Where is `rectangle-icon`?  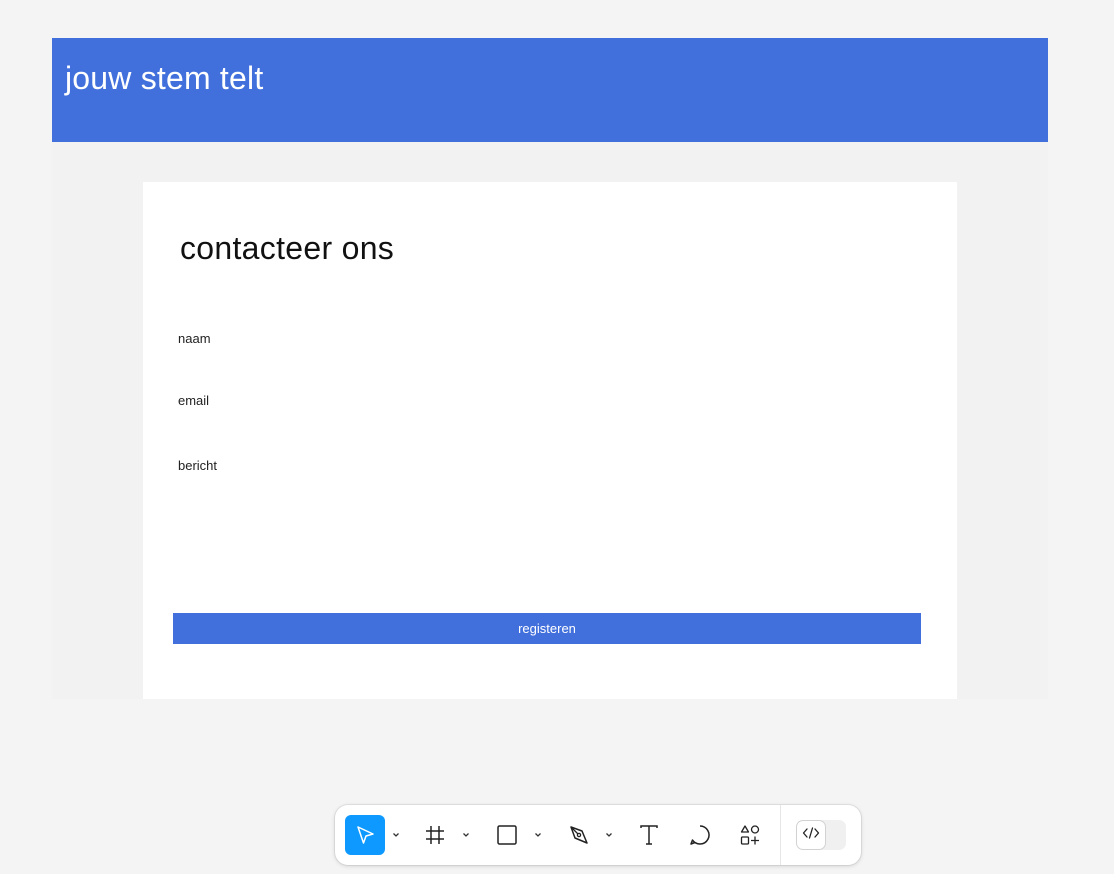
rectangle-icon is located at coordinates (507, 835).